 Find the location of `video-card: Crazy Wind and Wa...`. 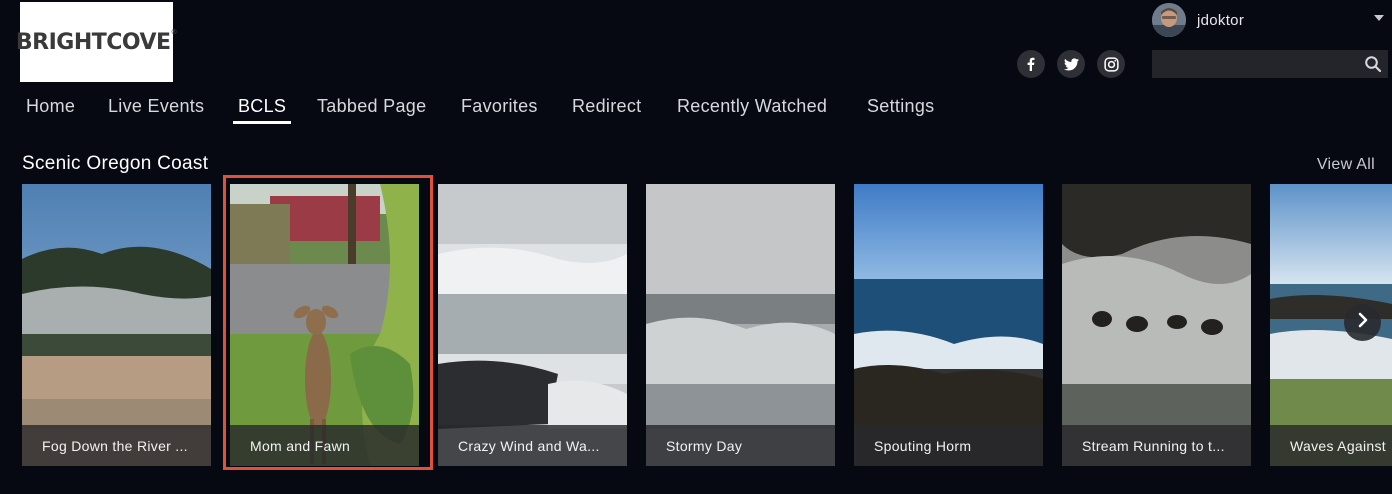

video-card: Crazy Wind and Wa... is located at coordinates (532, 325).